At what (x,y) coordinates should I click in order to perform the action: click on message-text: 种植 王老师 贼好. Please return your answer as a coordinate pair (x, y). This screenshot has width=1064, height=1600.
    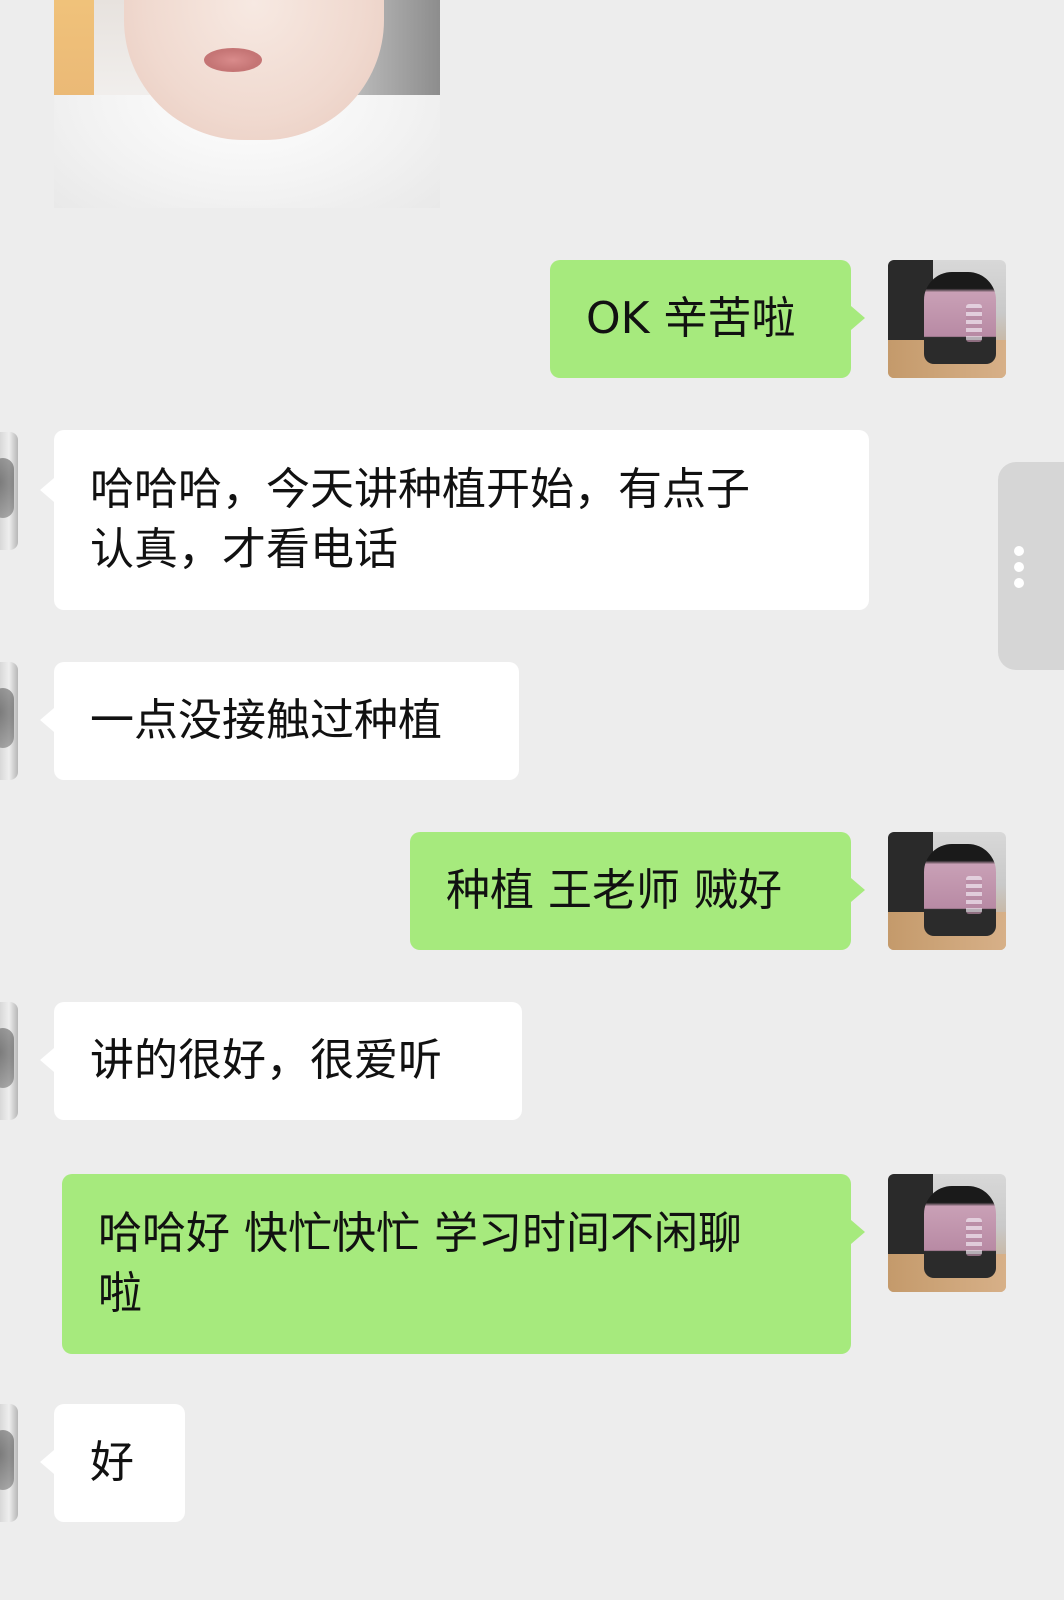
    Looking at the image, I should click on (614, 890).